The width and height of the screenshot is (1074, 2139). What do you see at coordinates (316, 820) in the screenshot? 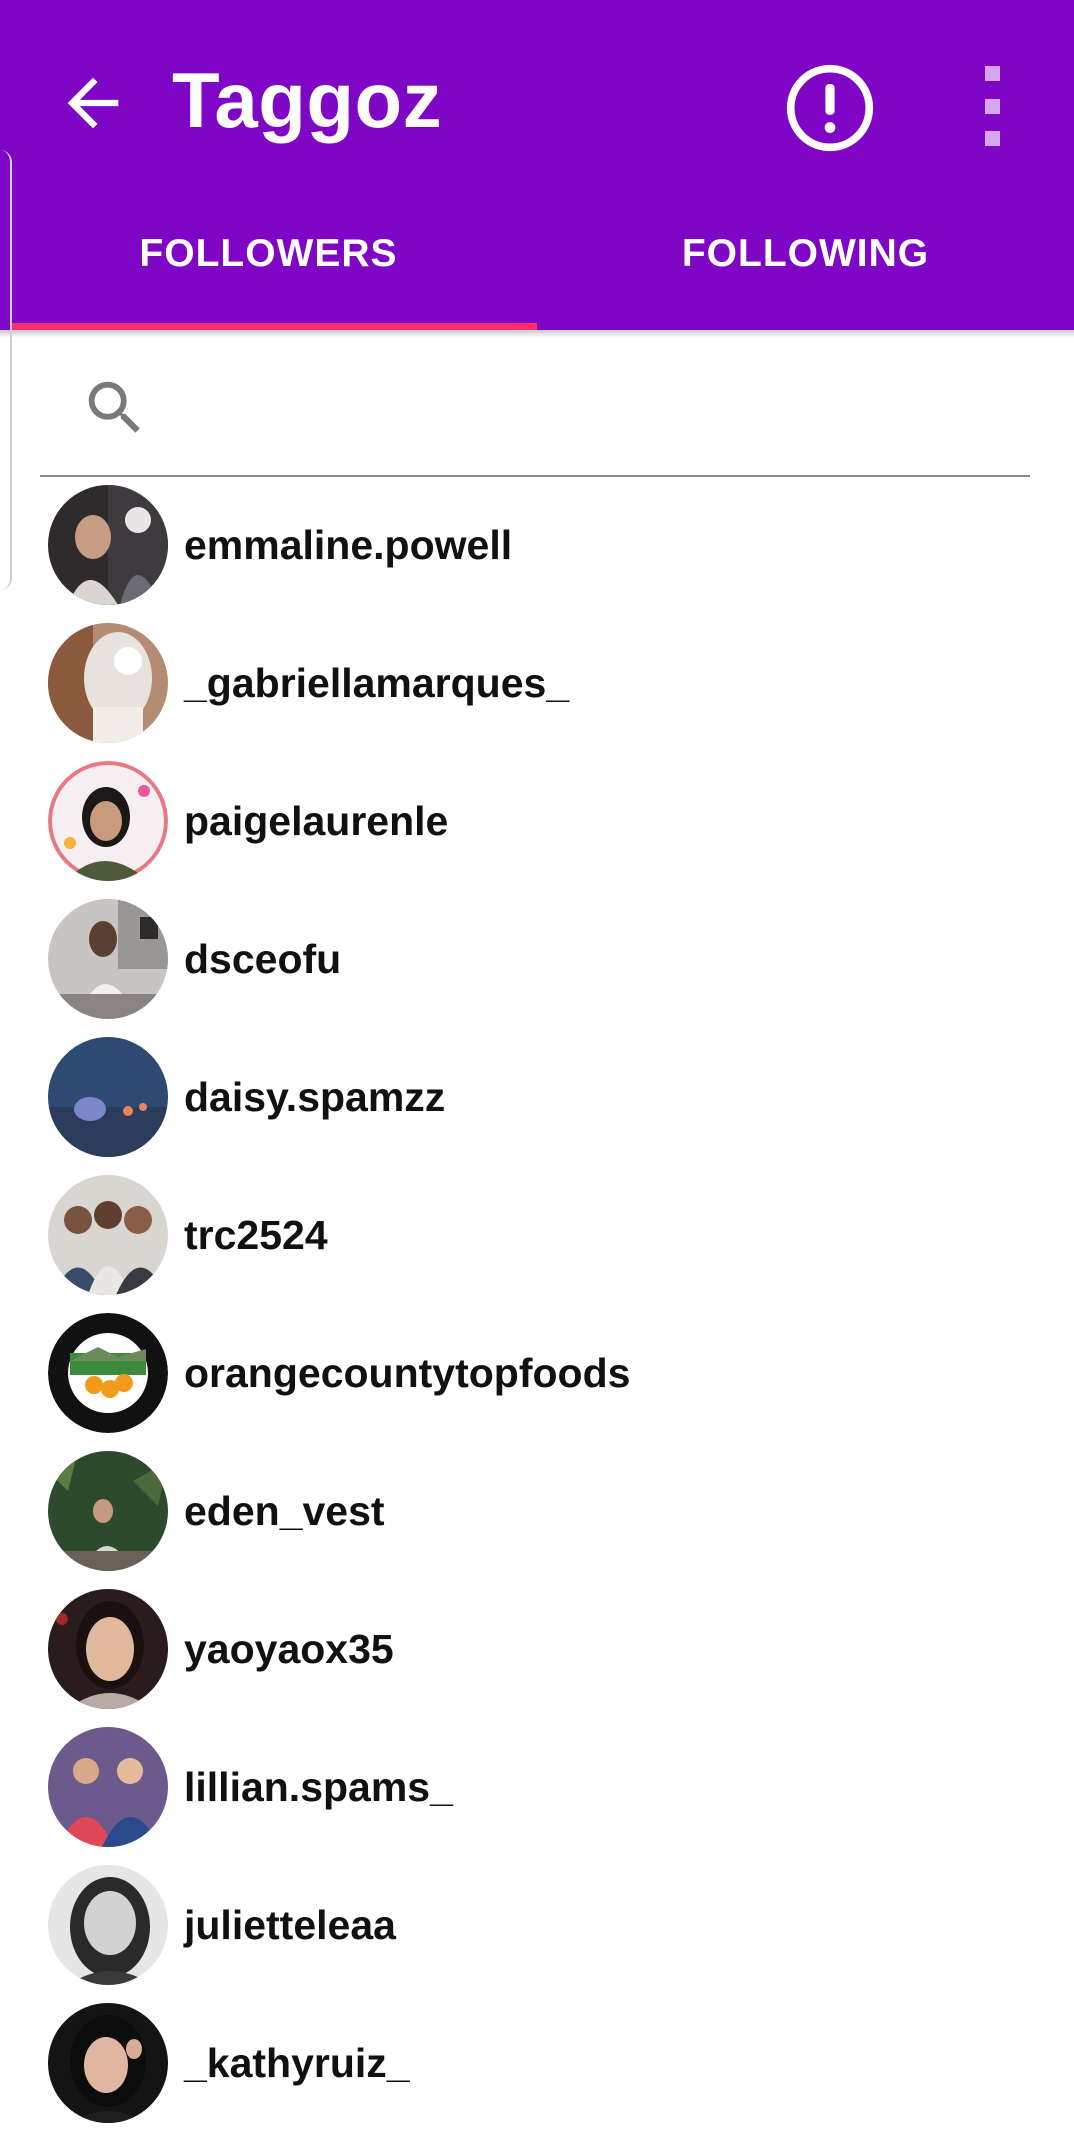
I see `username: paigelaurenle` at bounding box center [316, 820].